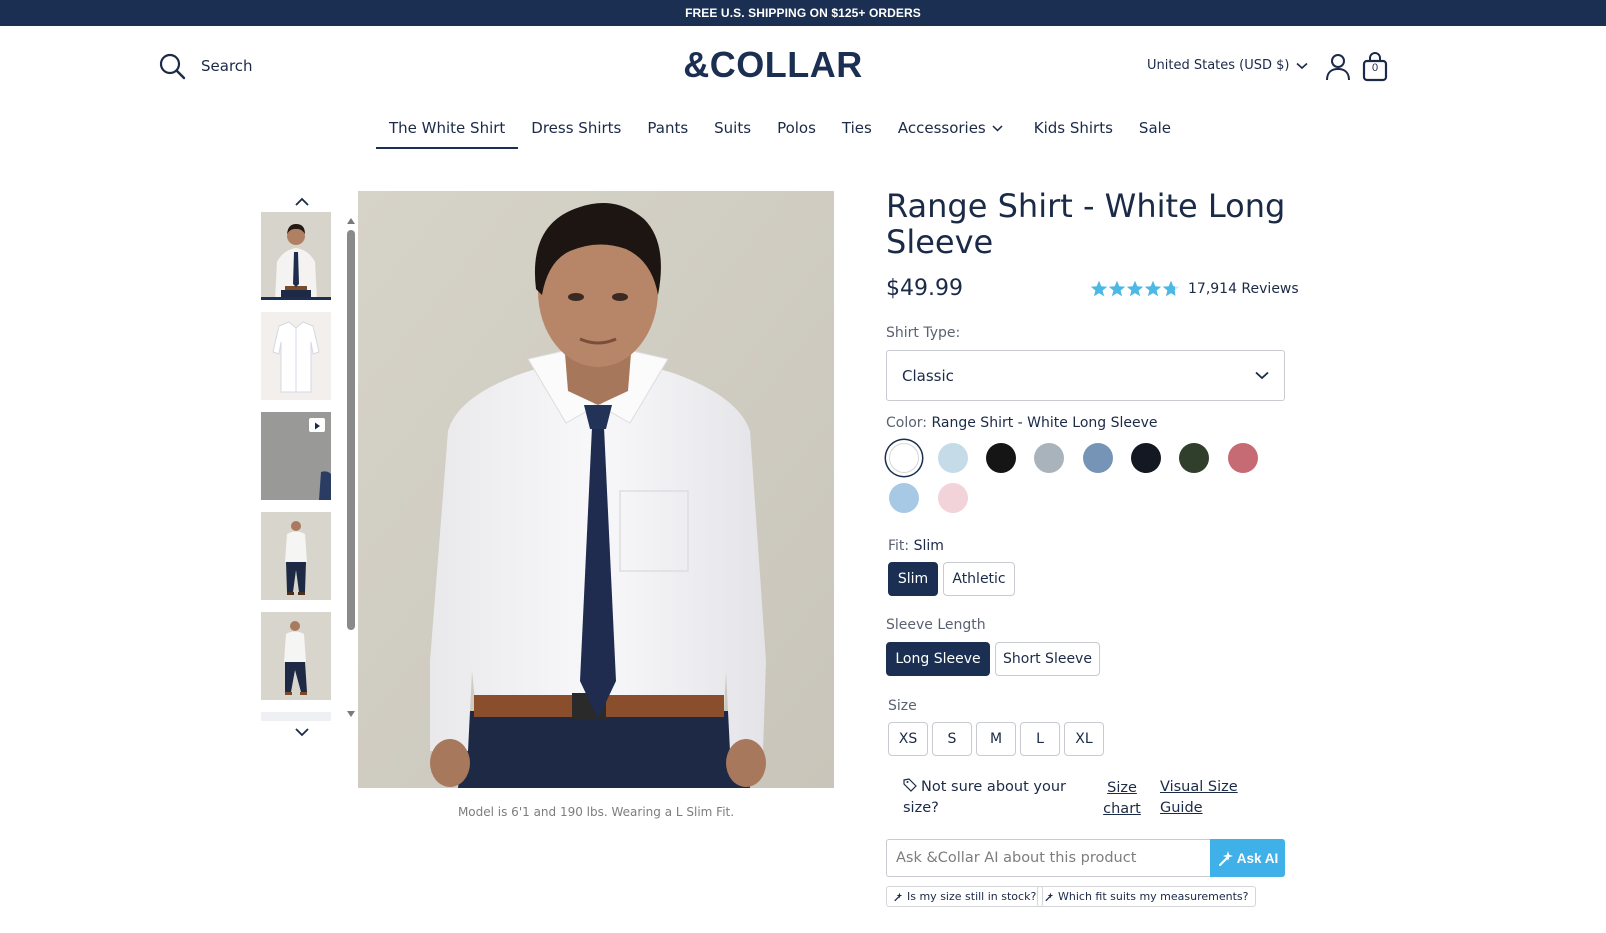 The width and height of the screenshot is (1606, 933). I want to click on thumbnail-shirt-detail, so click(296, 716).